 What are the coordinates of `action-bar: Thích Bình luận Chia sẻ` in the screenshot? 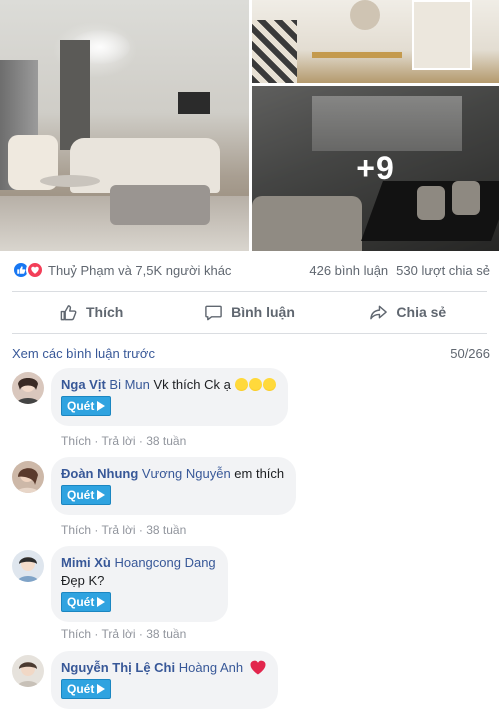 It's located at (249, 312).